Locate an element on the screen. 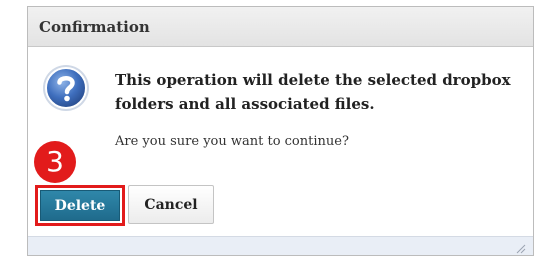 This screenshot has height=260, width=536. dialog-footer is located at coordinates (280, 245).